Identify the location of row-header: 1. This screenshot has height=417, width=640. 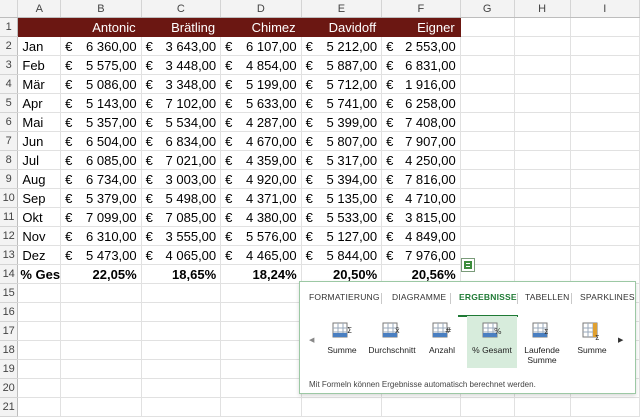
(9, 27).